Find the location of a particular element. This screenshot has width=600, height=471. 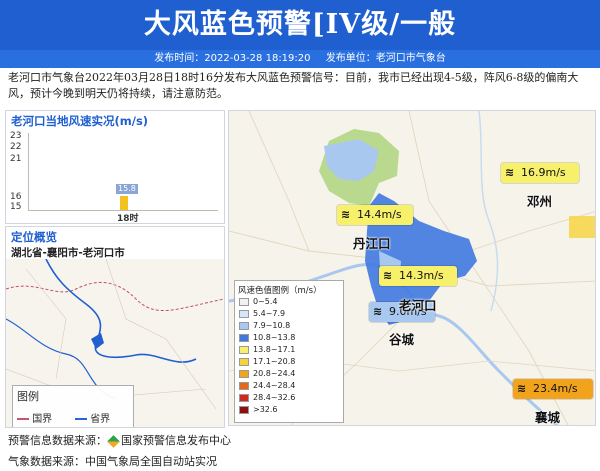

legend-item-national-border: 国界 is located at coordinates (34, 417).